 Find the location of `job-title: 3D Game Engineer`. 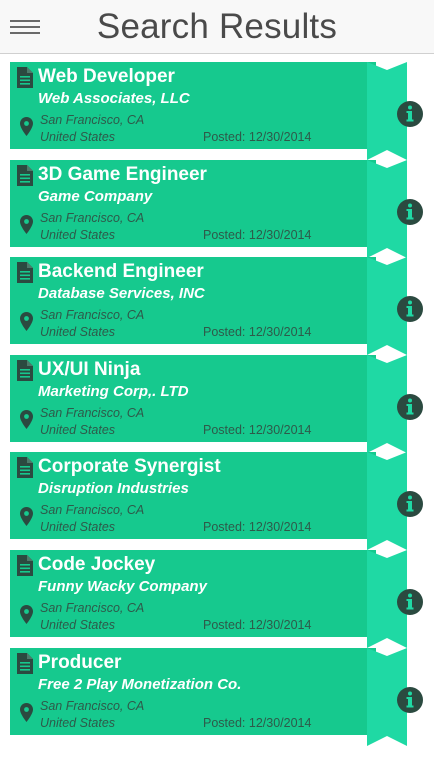

job-title: 3D Game Engineer is located at coordinates (122, 174).